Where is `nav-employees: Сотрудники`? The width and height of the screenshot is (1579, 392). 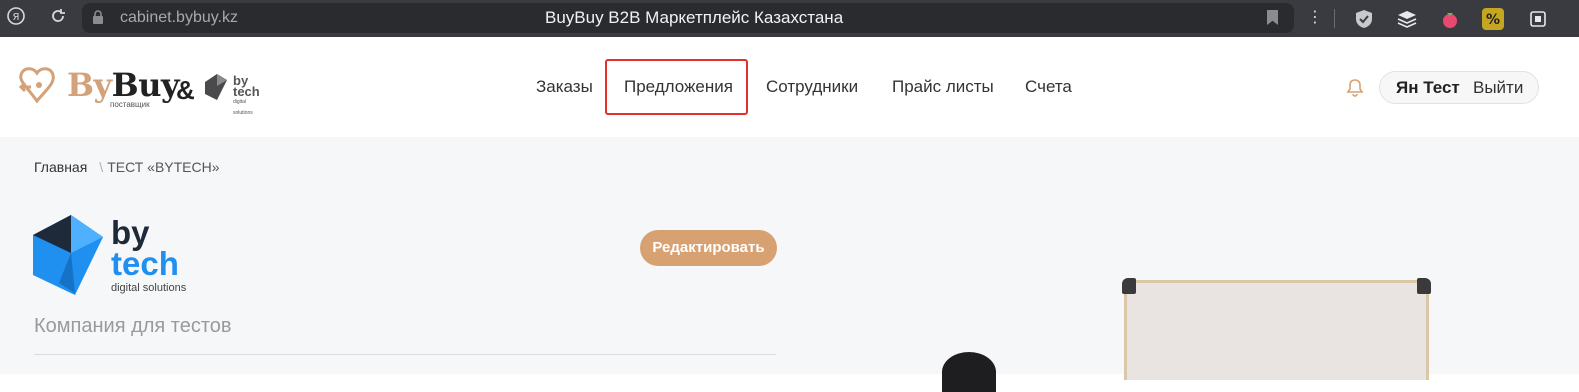
nav-employees: Сотрудники is located at coordinates (812, 87).